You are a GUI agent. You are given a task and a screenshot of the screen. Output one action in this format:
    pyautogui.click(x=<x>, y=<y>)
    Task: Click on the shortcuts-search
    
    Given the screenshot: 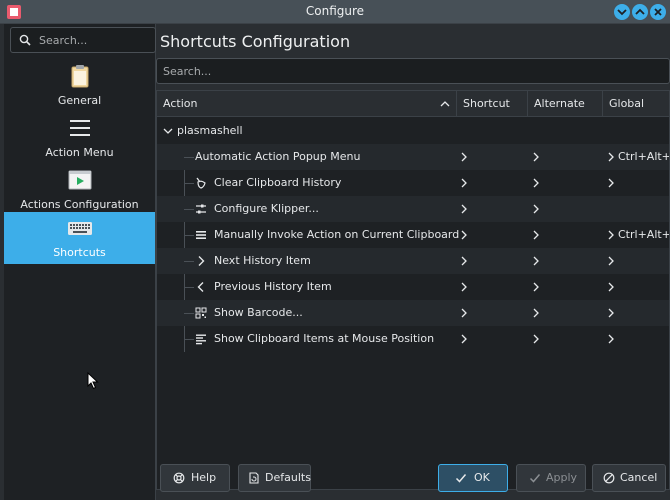 What is the action you would take?
    pyautogui.click(x=413, y=71)
    